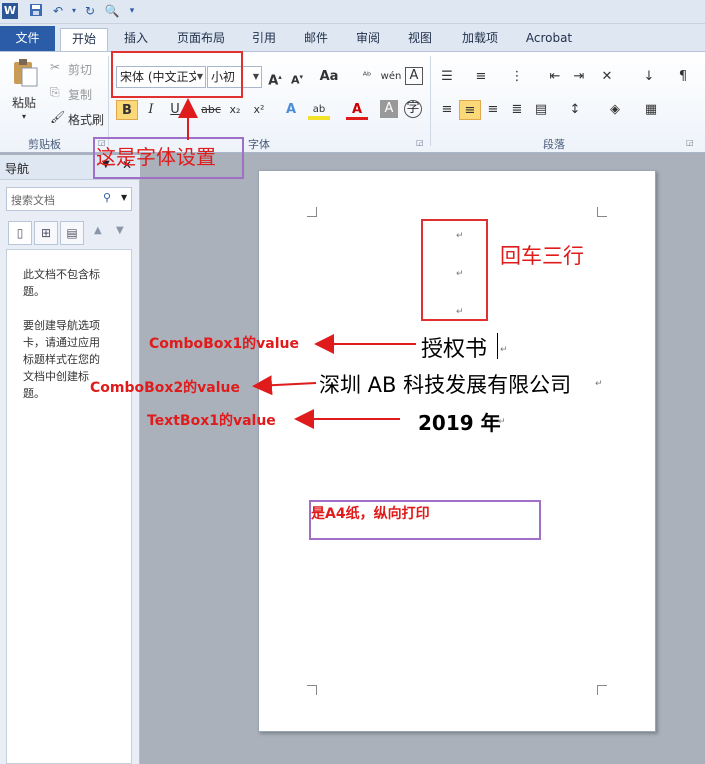  I want to click on combobox1-annotation: ComboBox1的value, so click(224, 344).